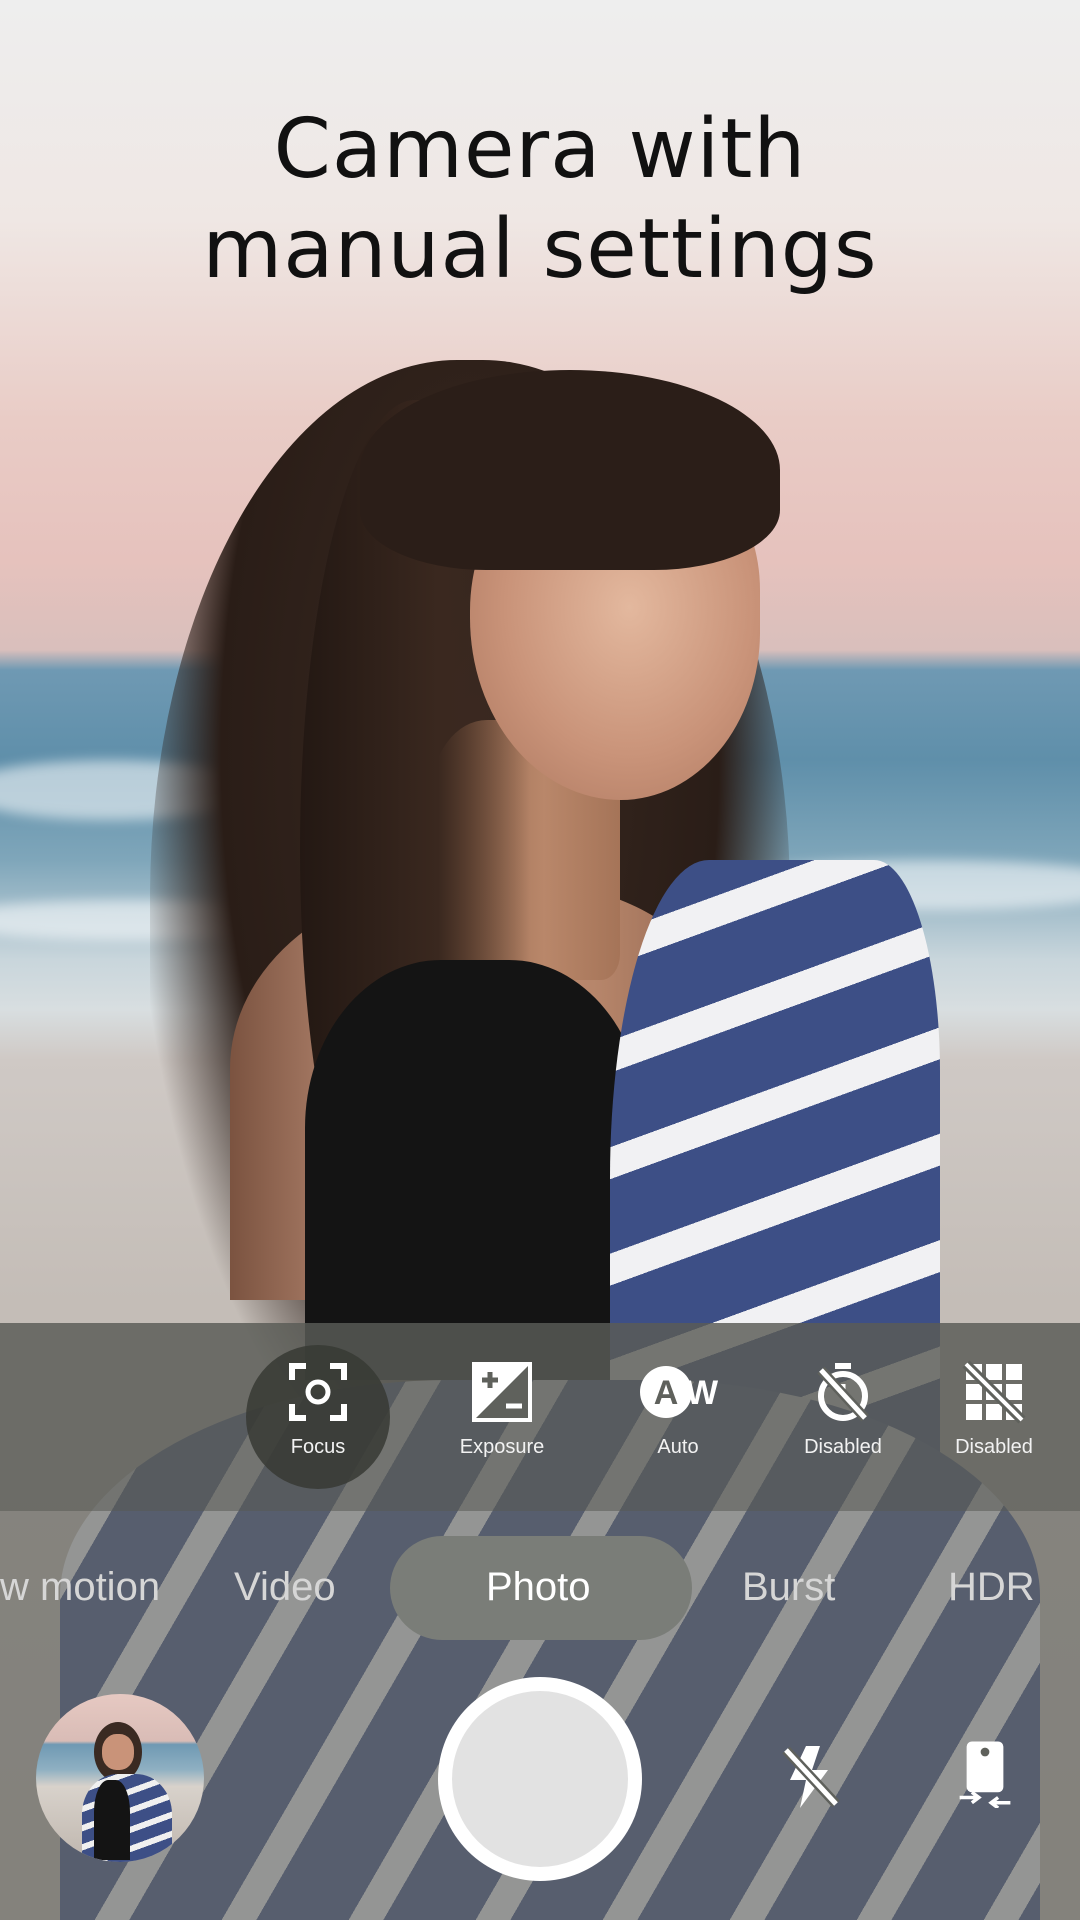  Describe the element at coordinates (678, 1420) in the screenshot. I see `white-balance-setting-button: A W Auto` at that location.